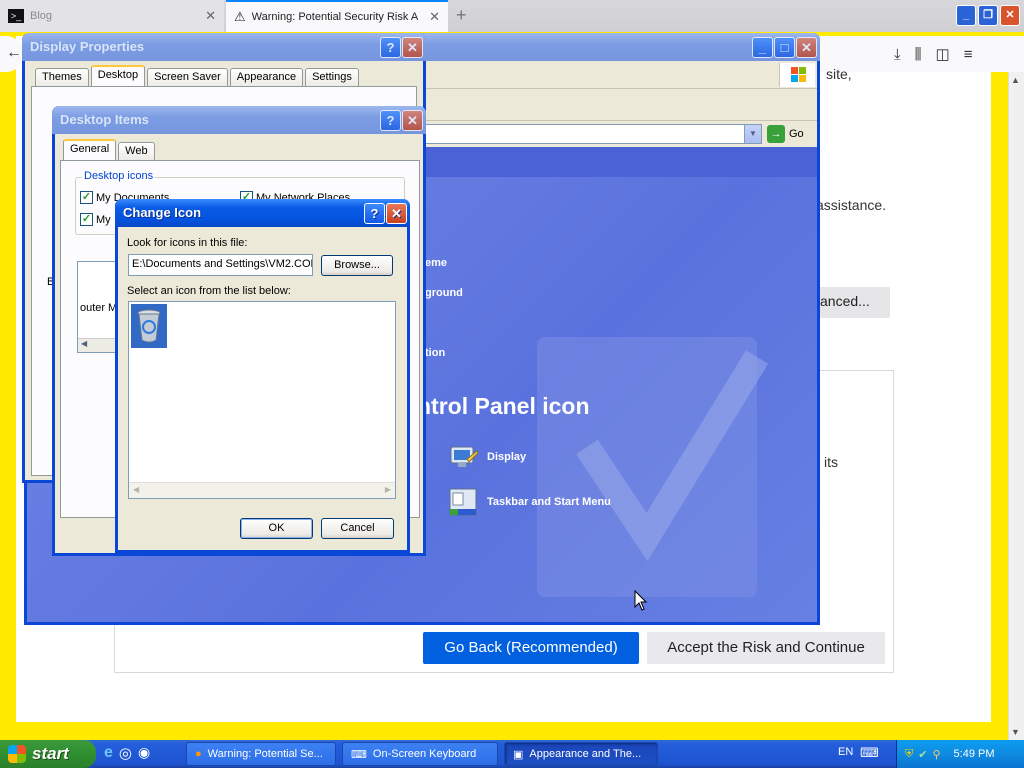 The width and height of the screenshot is (1024, 768). Describe the element at coordinates (187, 243) in the screenshot. I see `look-for-label: Look for icons in this file:` at that location.